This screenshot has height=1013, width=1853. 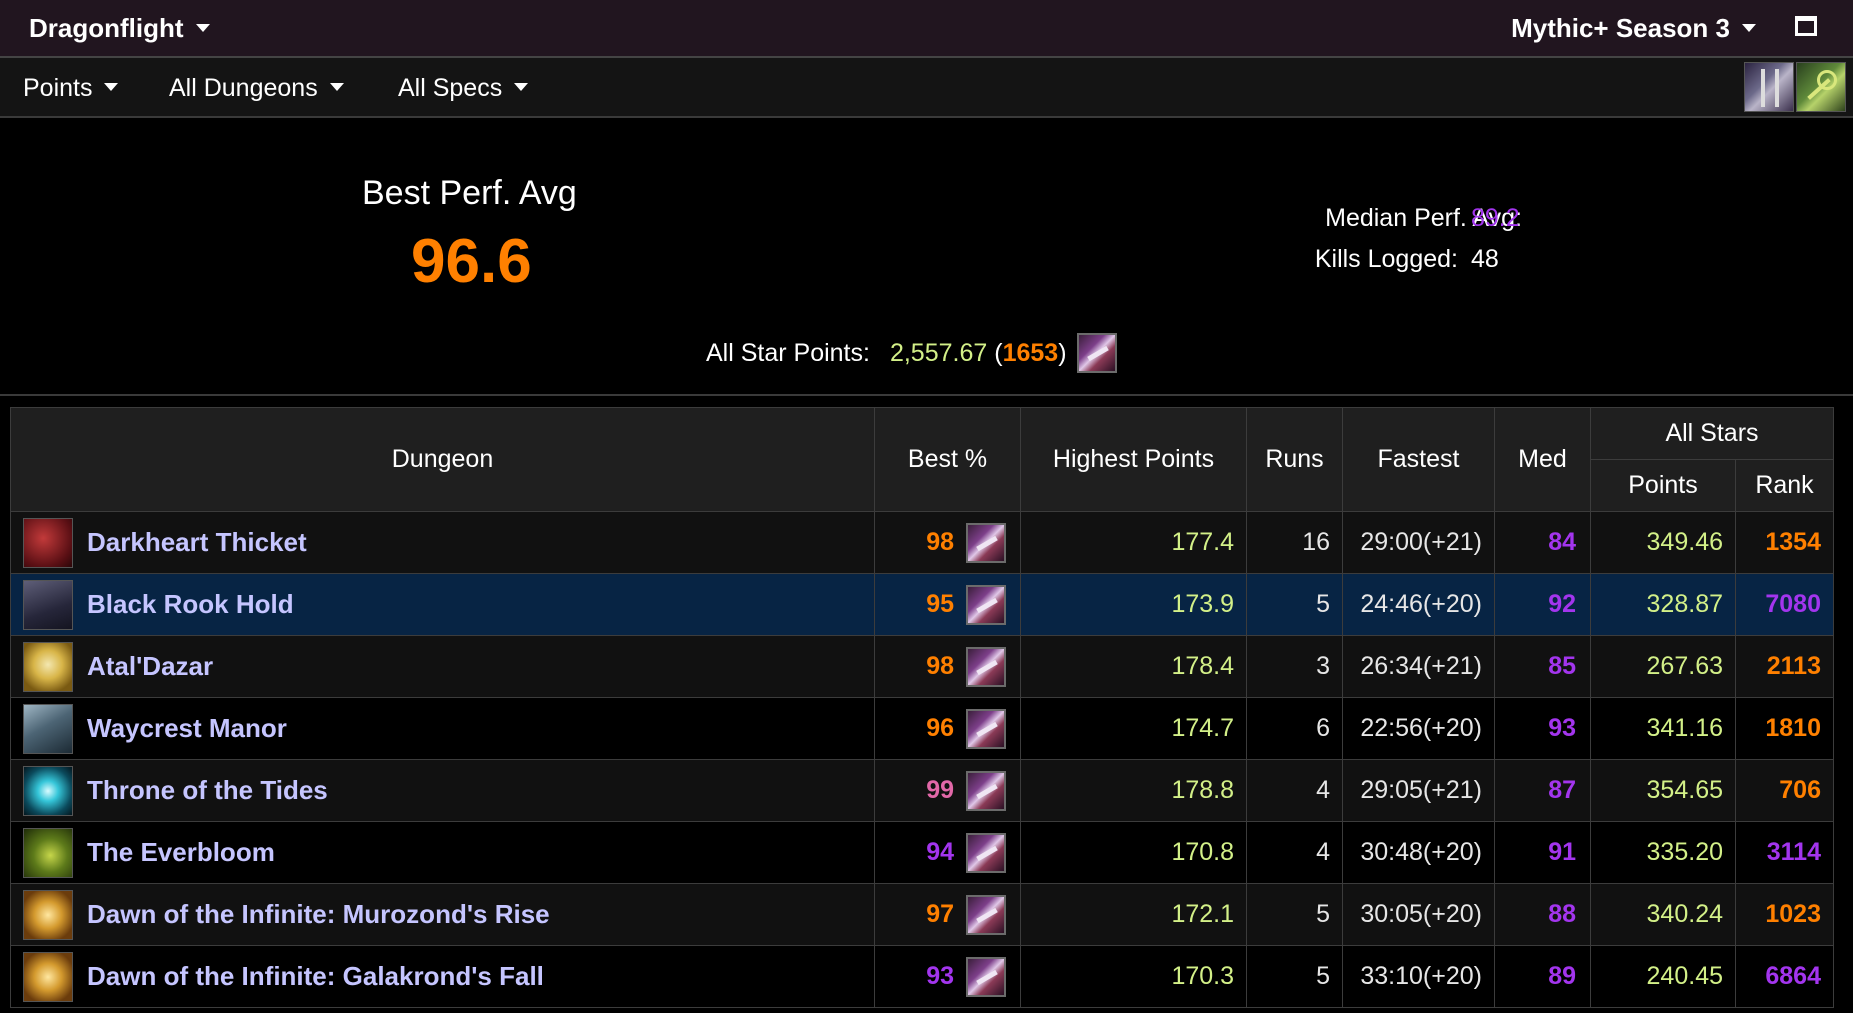 What do you see at coordinates (1542, 604) in the screenshot?
I see `median: 92` at bounding box center [1542, 604].